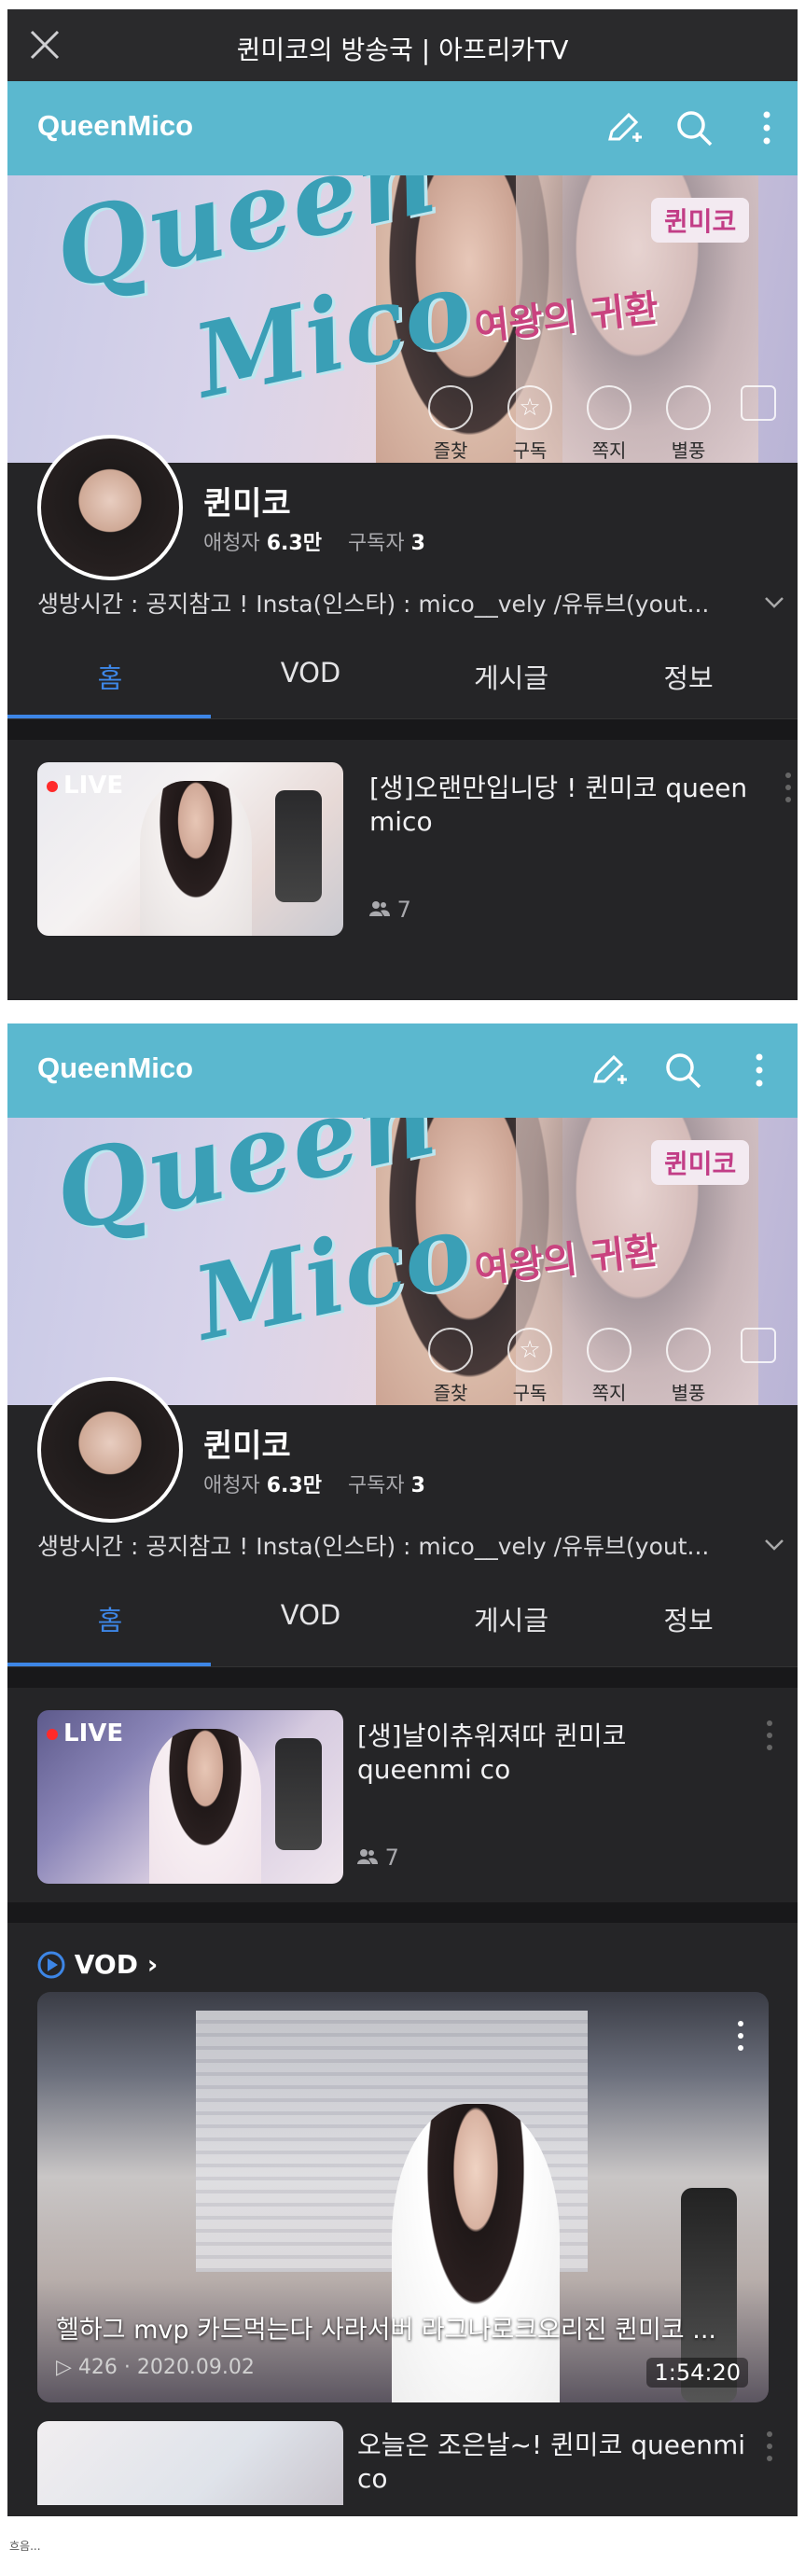 This screenshot has height=2576, width=805. I want to click on vod-item-2: 오늘은 조은날~! 퀸미코 queenmi co, so click(403, 2463).